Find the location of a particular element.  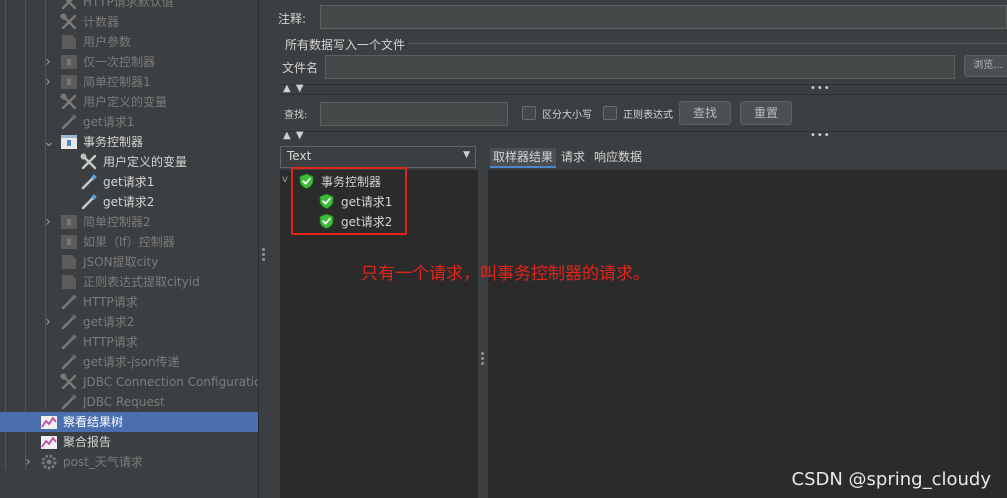

tree-item: HTTP请求默认值 is located at coordinates (129, 6).